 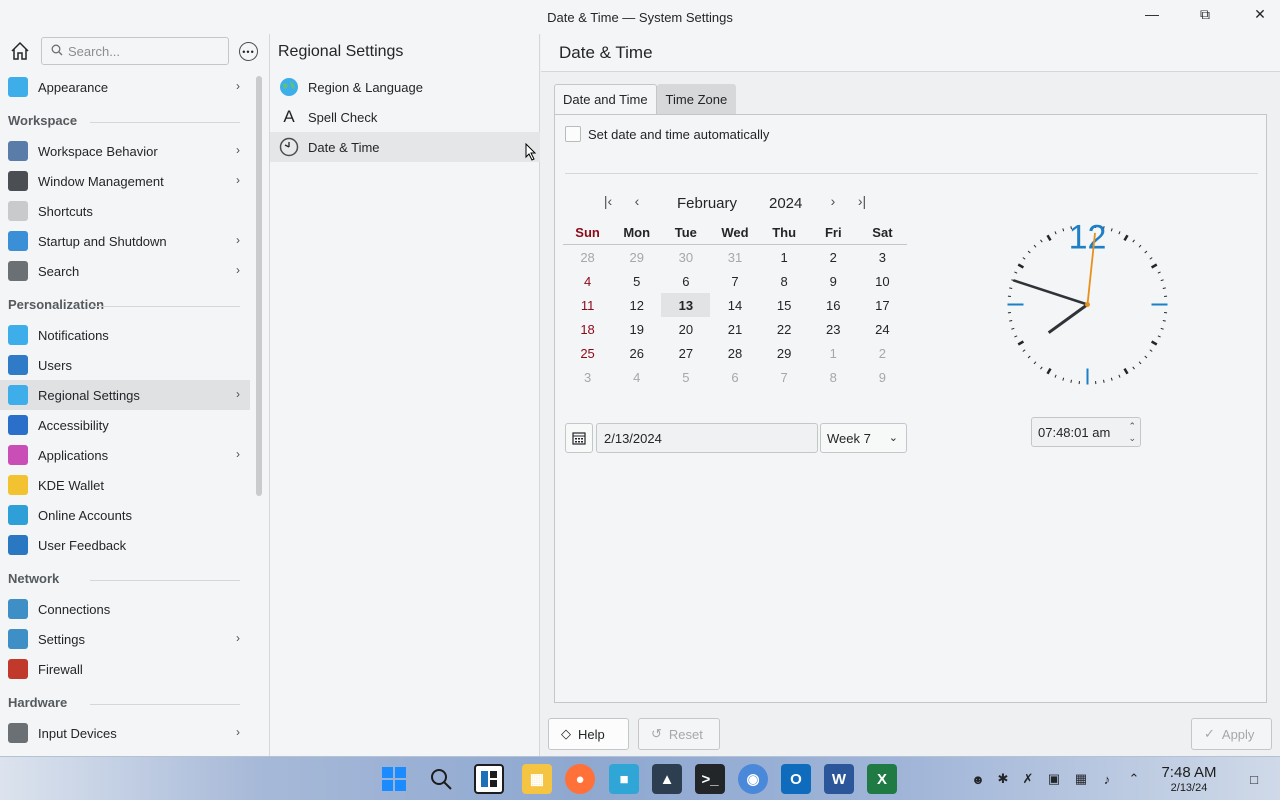 What do you see at coordinates (248, 51) in the screenshot?
I see `more-options-icon: •••` at bounding box center [248, 51].